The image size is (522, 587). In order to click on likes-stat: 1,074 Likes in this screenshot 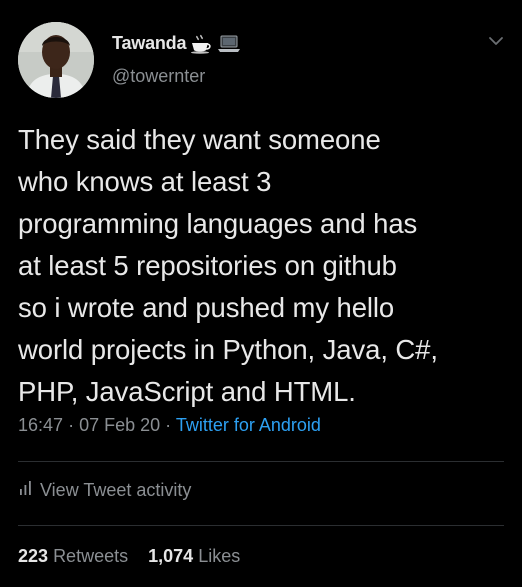, I will do `click(194, 556)`.